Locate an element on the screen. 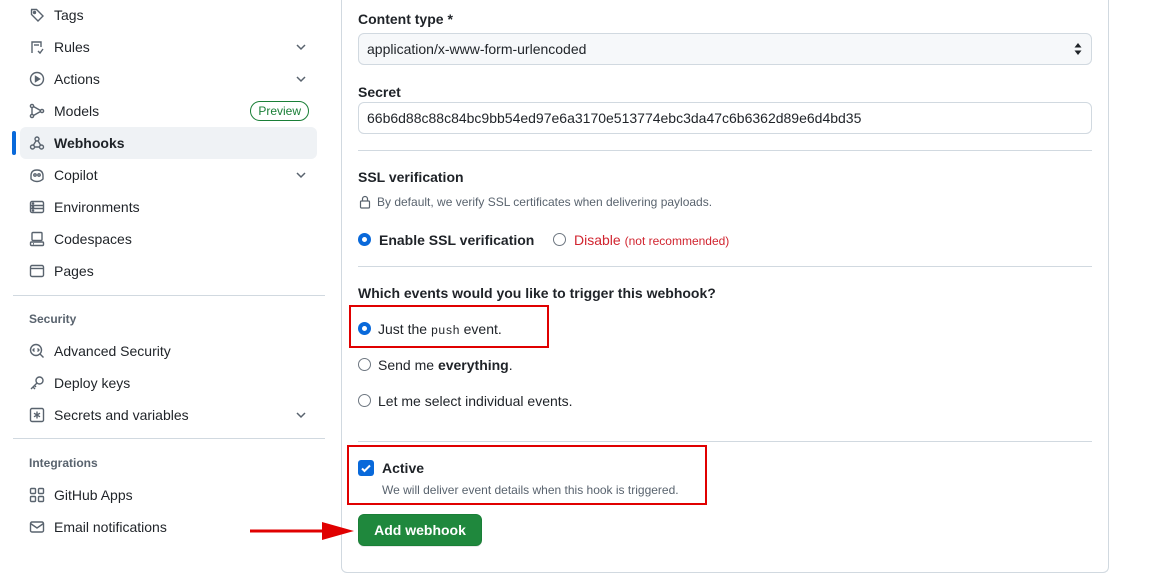 This screenshot has height=585, width=1152. sidebar-item-advanced-security: Advanced Security is located at coordinates (168, 351).